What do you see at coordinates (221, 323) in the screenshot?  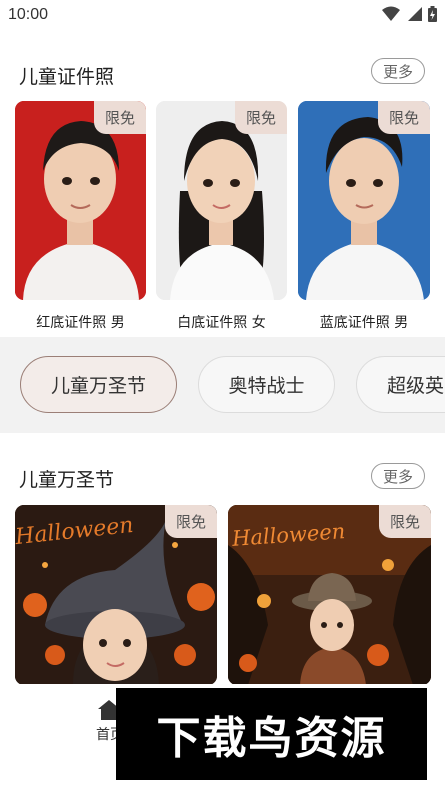 I see `card-label: 白底证件照 女` at bounding box center [221, 323].